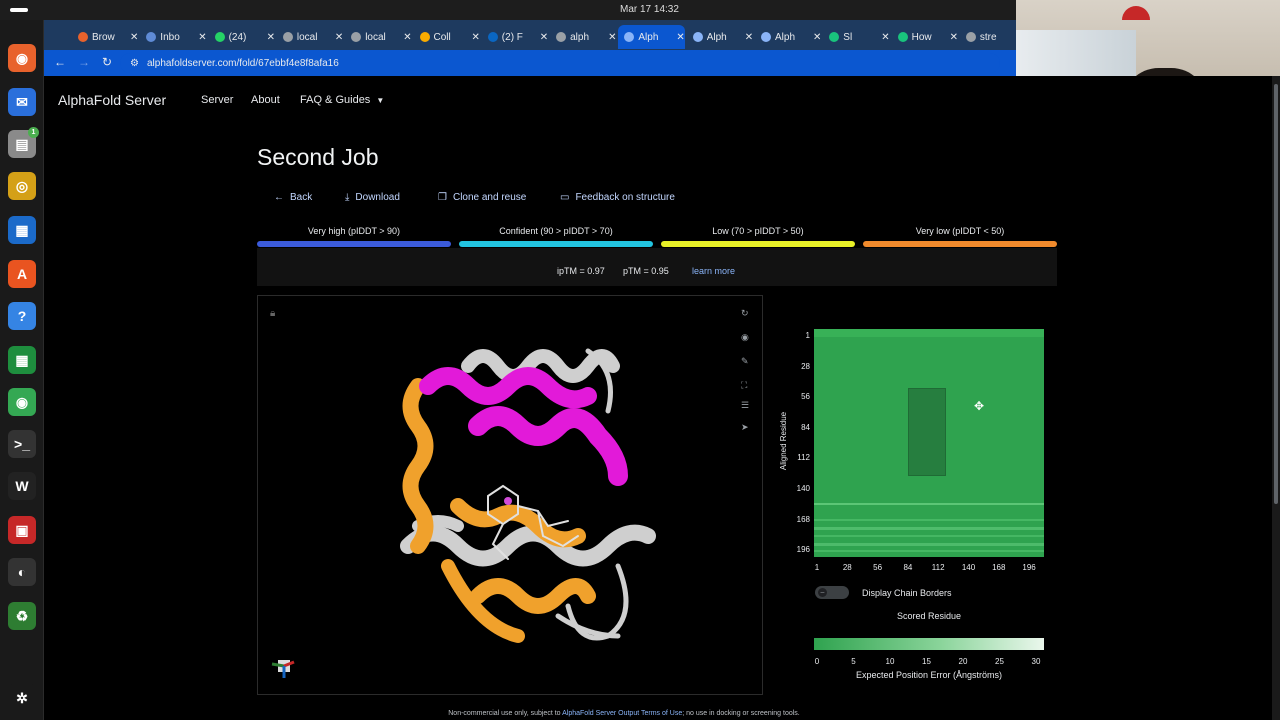 This screenshot has height=720, width=1280. Describe the element at coordinates (372, 197) in the screenshot. I see `download-button: ⤓ Download` at that location.